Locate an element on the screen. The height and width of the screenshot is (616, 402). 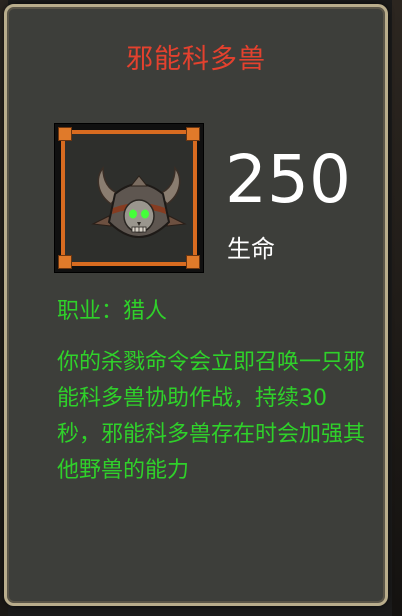
background-right is located at coordinates (397, 308).